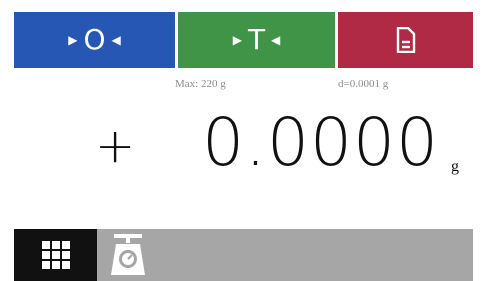  I want to click on tare-button: ▶ T ◀, so click(255, 40).